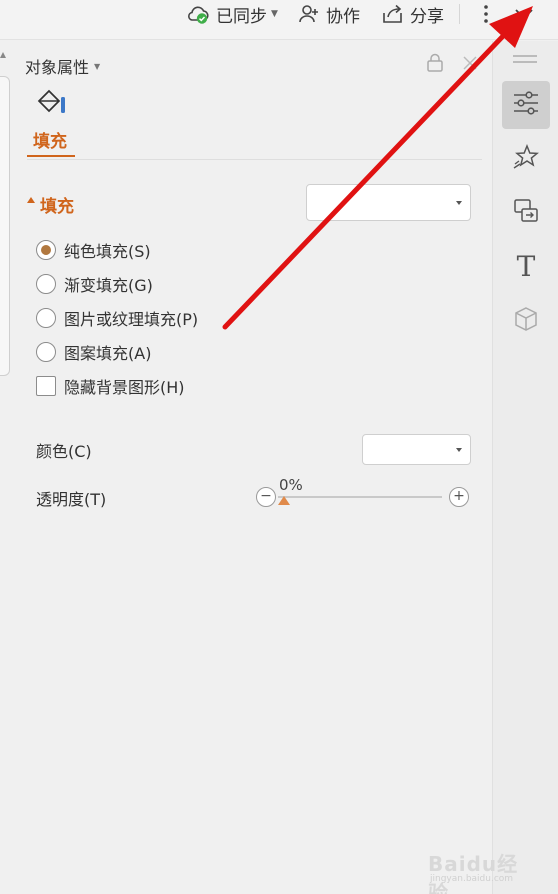 This screenshot has width=558, height=894. I want to click on collaborate-button: 协作, so click(329, 14).